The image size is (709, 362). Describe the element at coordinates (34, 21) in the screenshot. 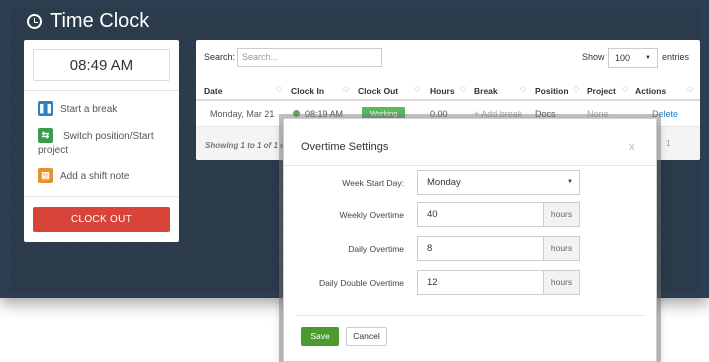

I see `clock-icon` at that location.